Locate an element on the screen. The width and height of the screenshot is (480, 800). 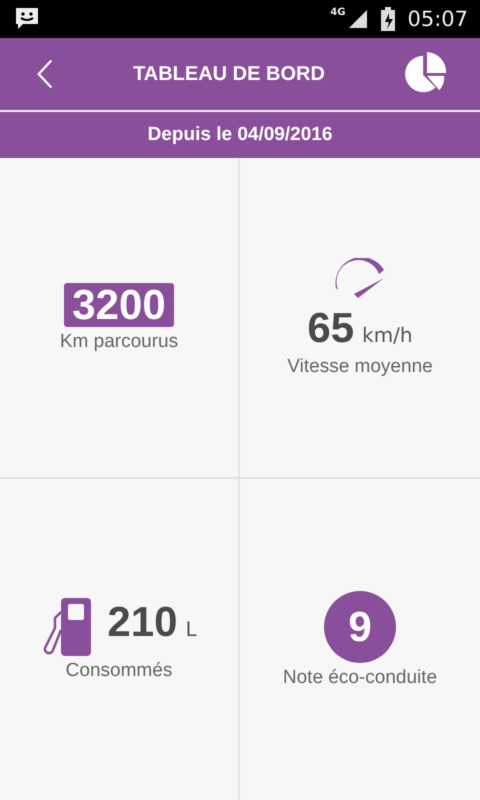
signal-icon is located at coordinates (358, 19).